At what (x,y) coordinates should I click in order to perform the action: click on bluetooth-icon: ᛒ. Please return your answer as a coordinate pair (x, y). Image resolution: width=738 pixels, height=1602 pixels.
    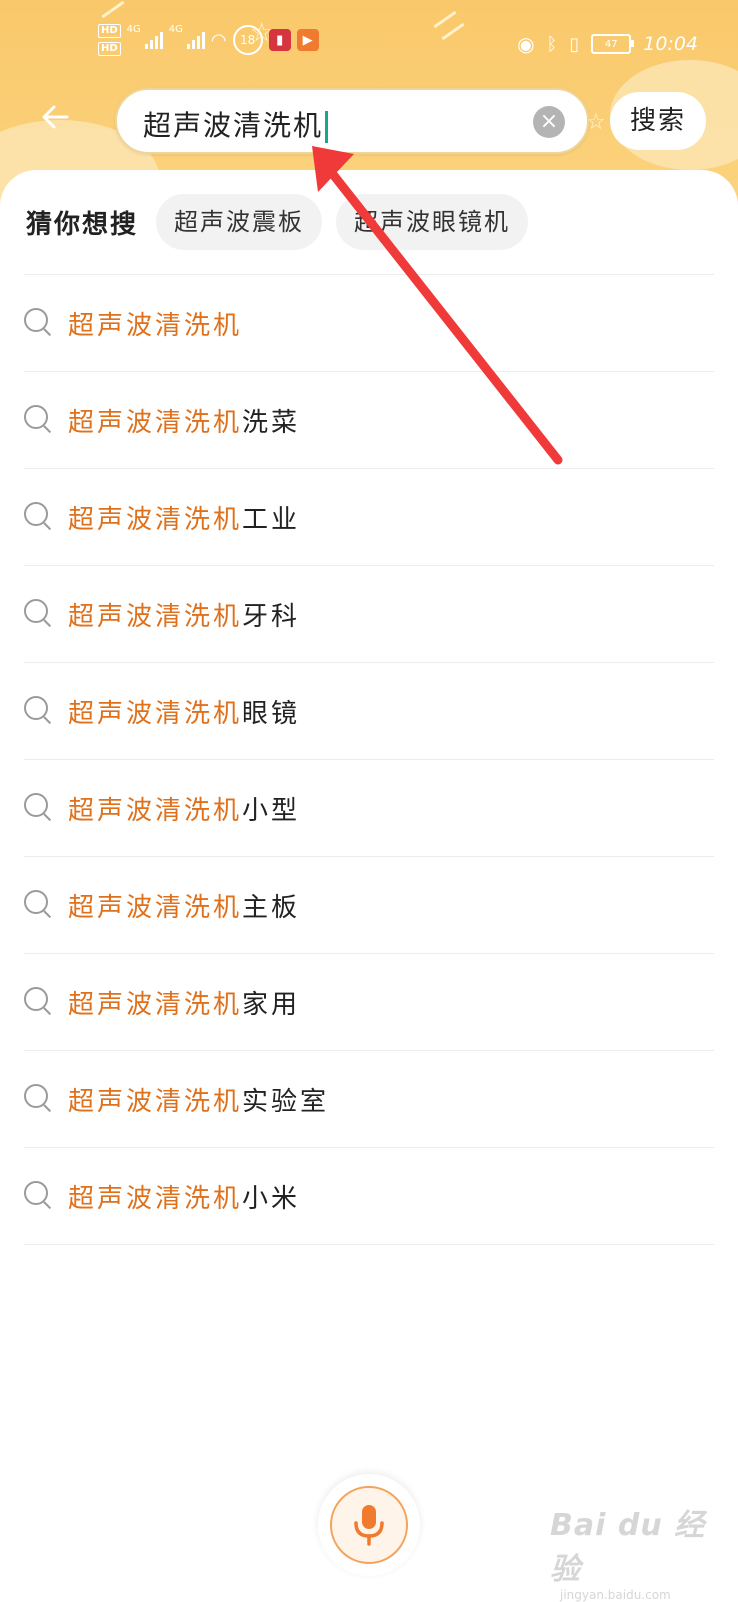
    Looking at the image, I should click on (552, 44).